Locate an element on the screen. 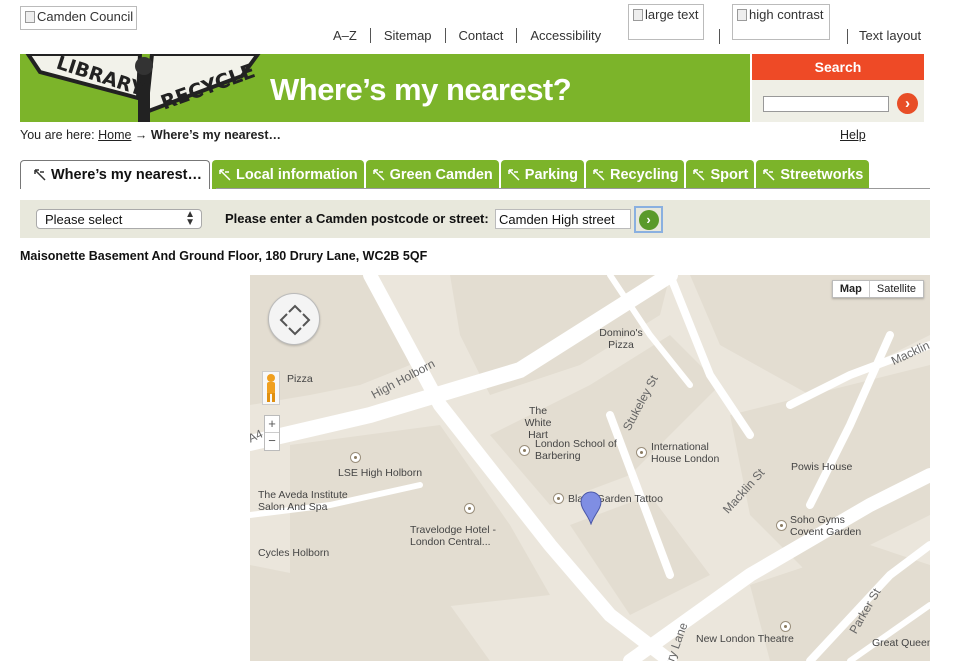 The width and height of the screenshot is (960, 661). category-select: Please select ▲ ▼ is located at coordinates (119, 219).